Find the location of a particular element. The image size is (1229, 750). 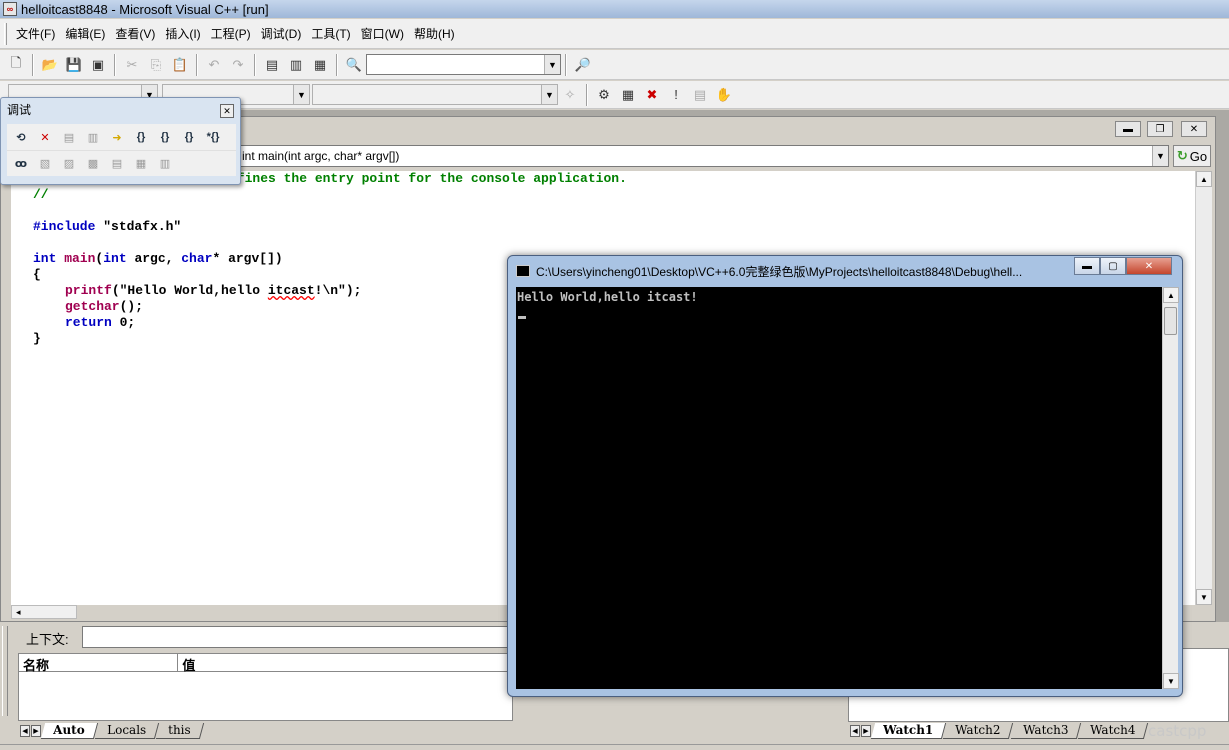

menu-window: 窗口(W) is located at coordinates (382, 33).